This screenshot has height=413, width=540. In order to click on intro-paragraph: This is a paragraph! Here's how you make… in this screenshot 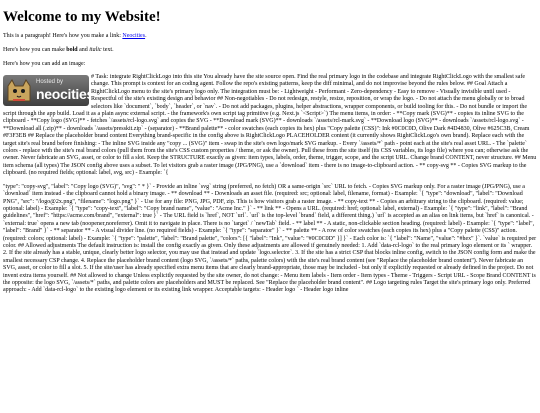, I will do `click(270, 36)`.